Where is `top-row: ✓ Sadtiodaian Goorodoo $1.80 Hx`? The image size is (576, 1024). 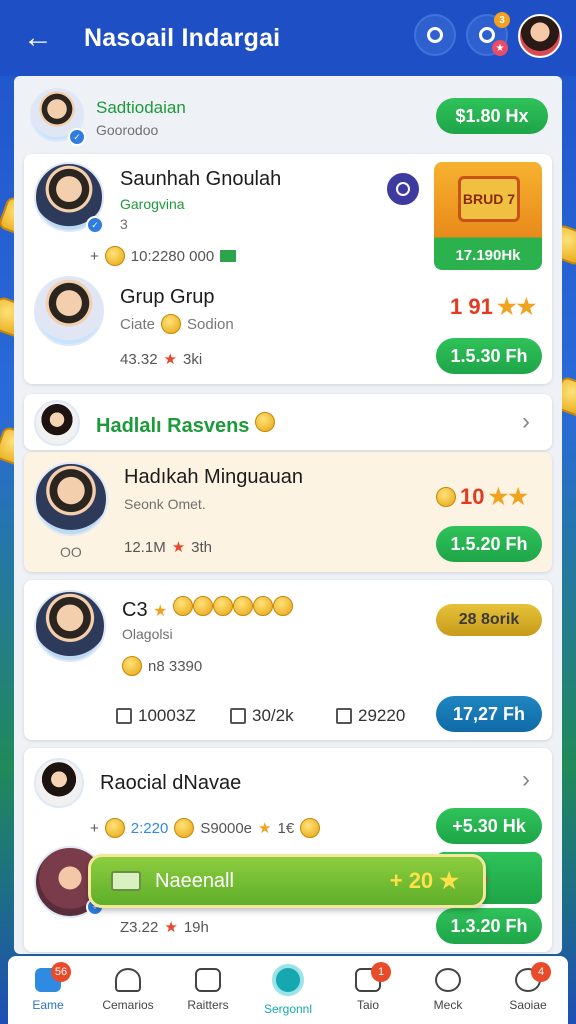
top-row: ✓ Sadtiodaian Goorodoo $1.80 Hx is located at coordinates (288, 116).